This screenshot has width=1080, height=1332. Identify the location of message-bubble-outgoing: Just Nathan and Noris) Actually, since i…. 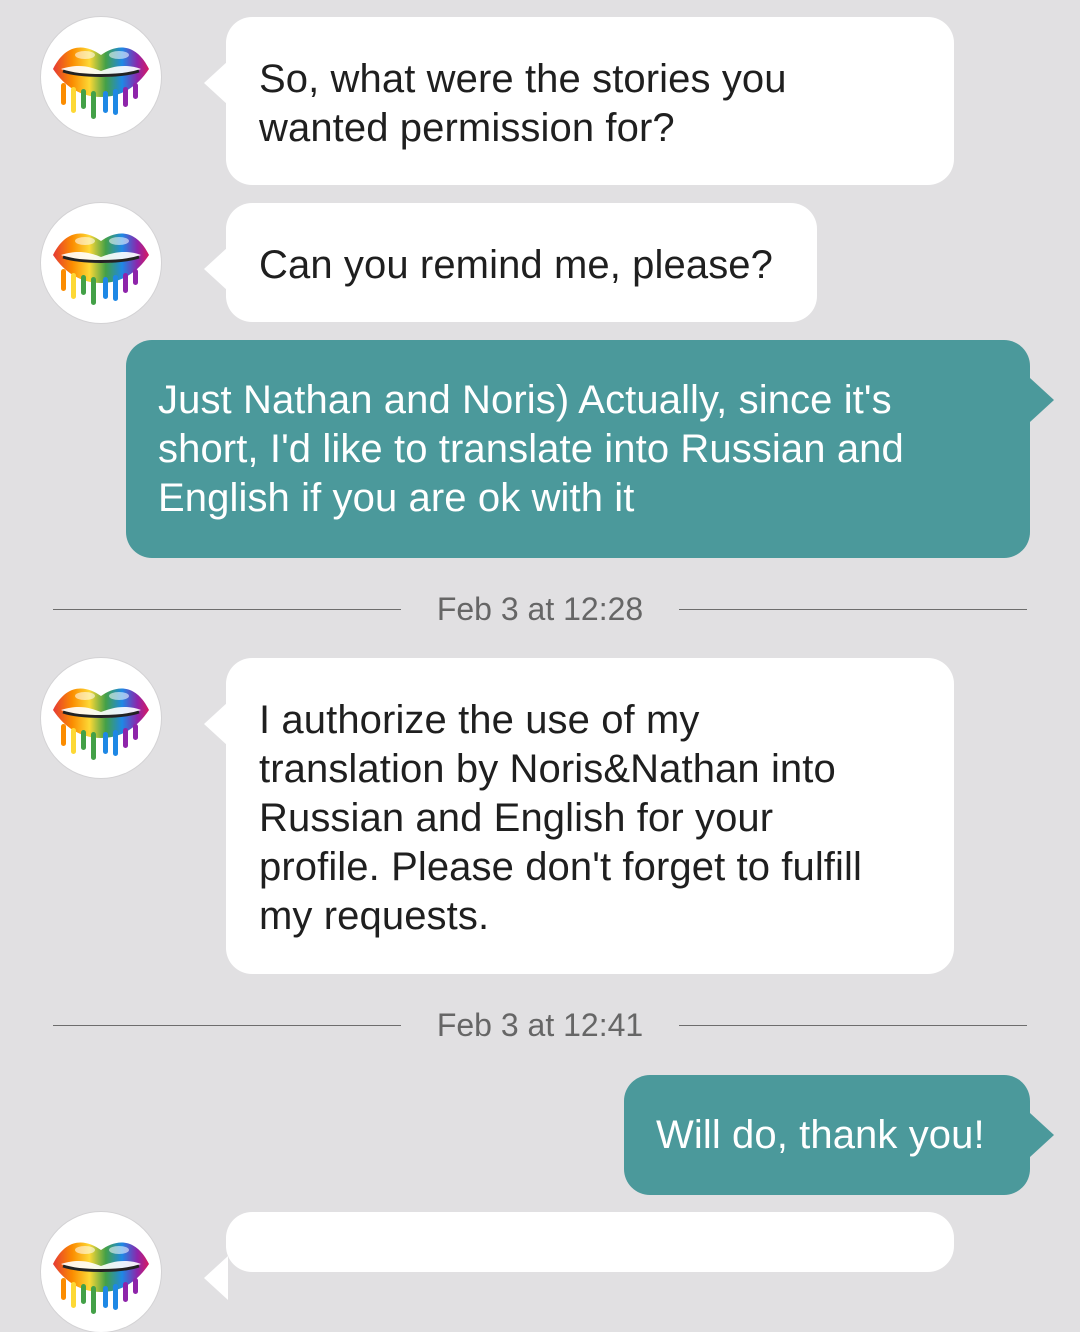
(590, 449).